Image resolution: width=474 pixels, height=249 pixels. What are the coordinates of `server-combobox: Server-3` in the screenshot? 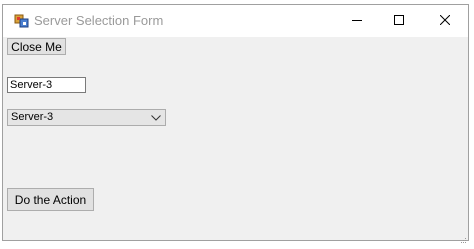 It's located at (86, 117).